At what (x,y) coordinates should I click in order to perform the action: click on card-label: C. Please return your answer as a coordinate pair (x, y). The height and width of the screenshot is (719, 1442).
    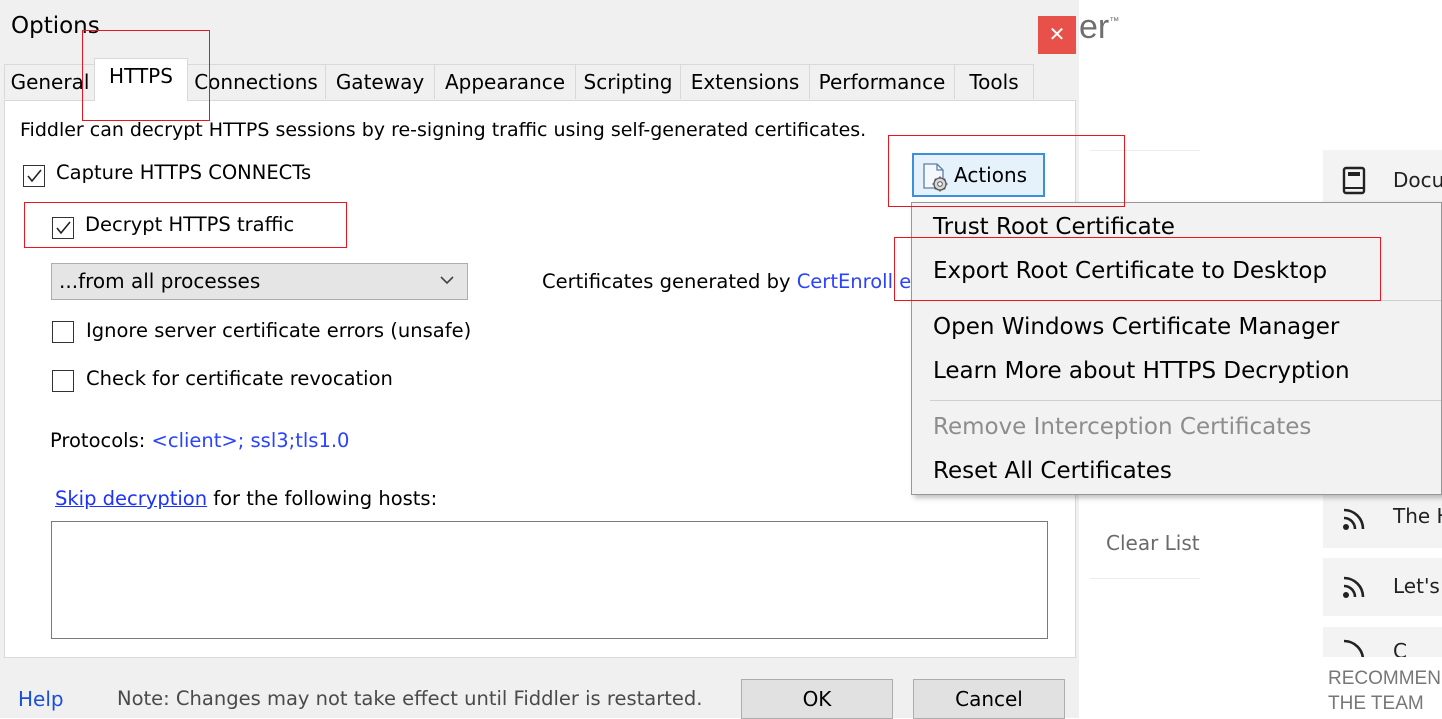
    Looking at the image, I should click on (1400, 648).